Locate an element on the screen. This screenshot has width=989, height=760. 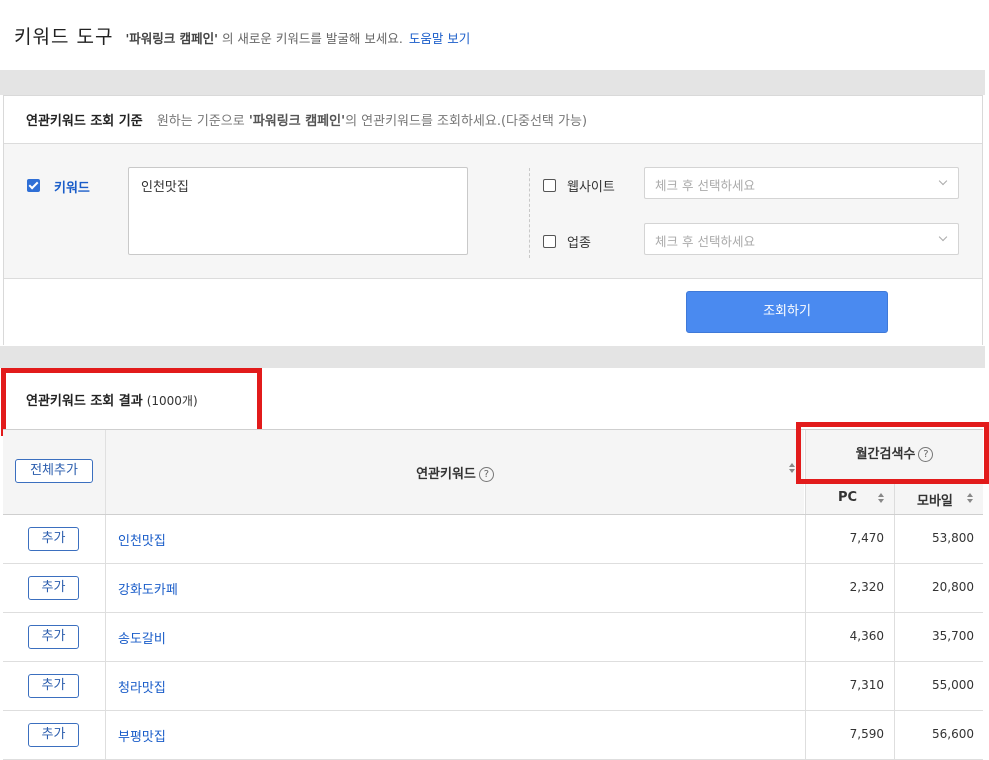
pc-count: 7,590 is located at coordinates (850, 735).